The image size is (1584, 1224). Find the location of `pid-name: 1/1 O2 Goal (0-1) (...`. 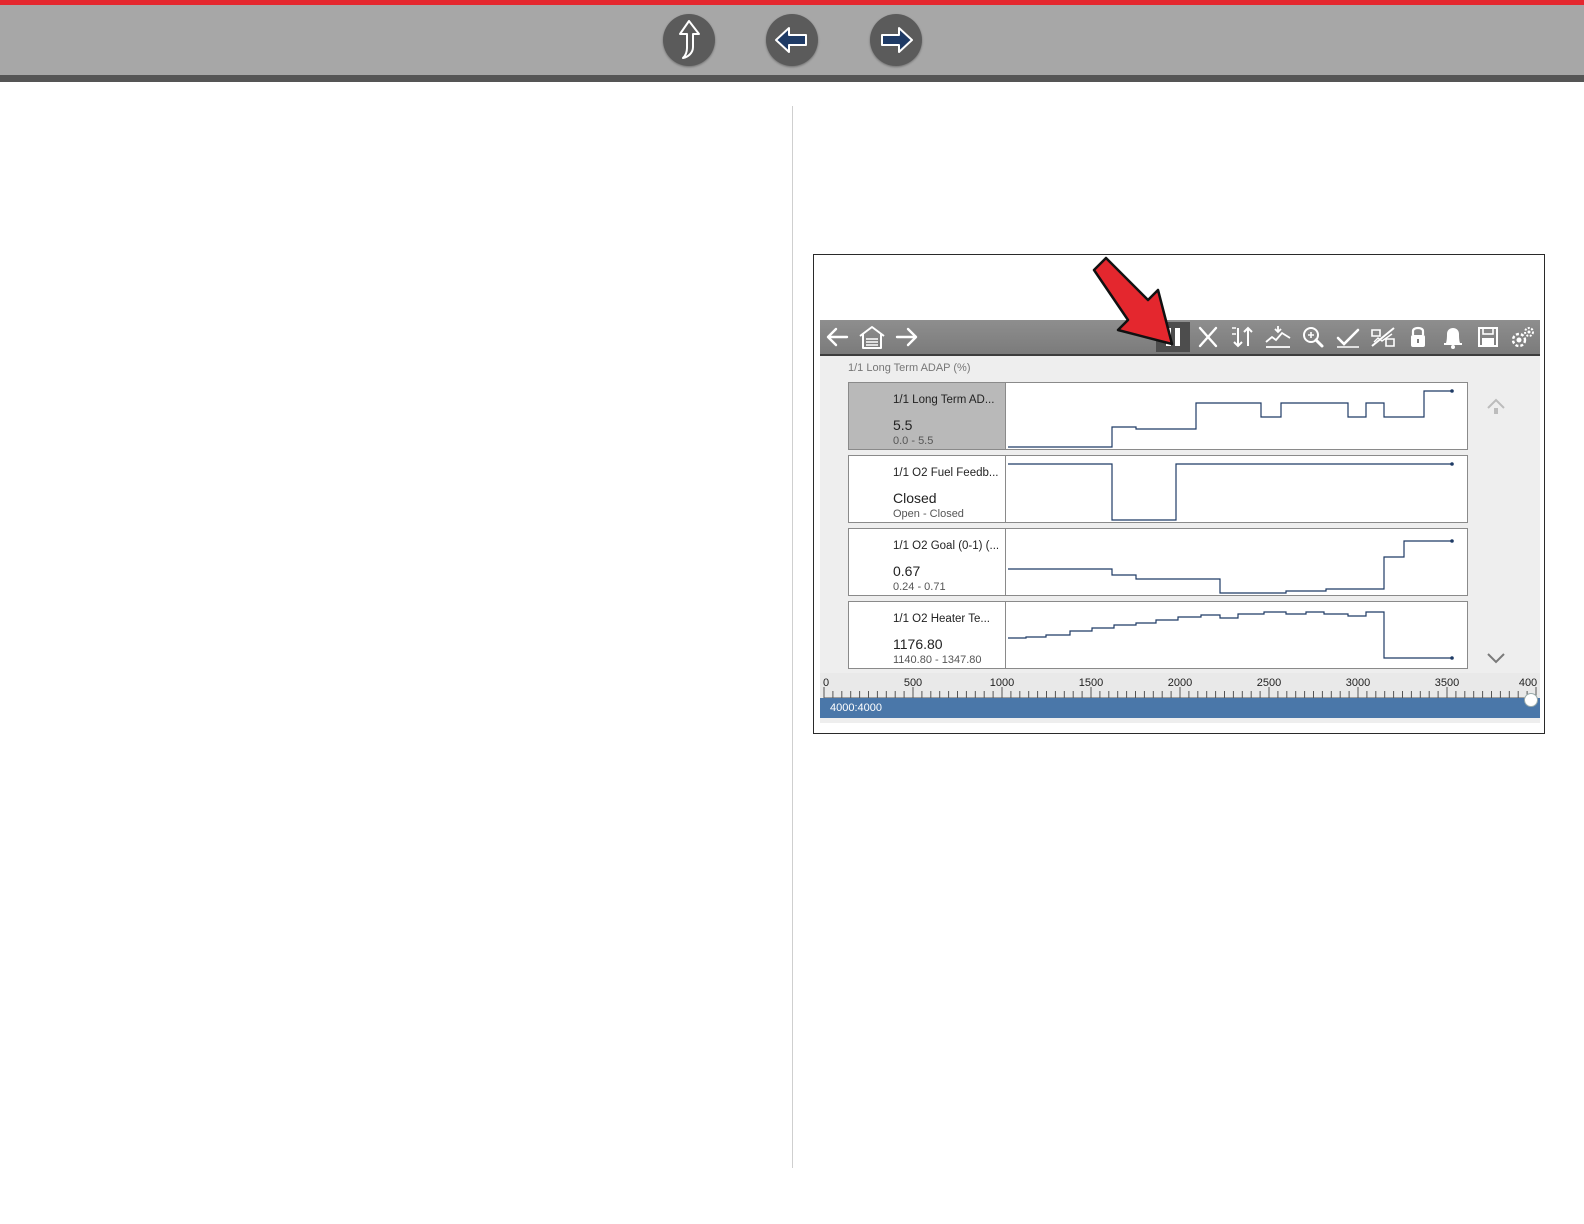

pid-name: 1/1 O2 Goal (0-1) (... is located at coordinates (946, 546).